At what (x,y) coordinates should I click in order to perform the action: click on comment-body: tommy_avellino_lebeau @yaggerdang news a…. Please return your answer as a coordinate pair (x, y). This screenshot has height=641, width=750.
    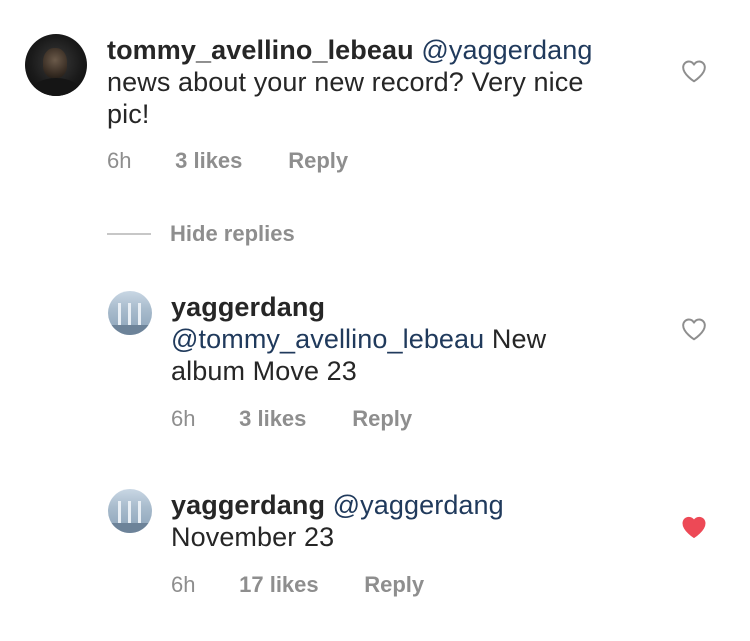
    Looking at the image, I should click on (387, 82).